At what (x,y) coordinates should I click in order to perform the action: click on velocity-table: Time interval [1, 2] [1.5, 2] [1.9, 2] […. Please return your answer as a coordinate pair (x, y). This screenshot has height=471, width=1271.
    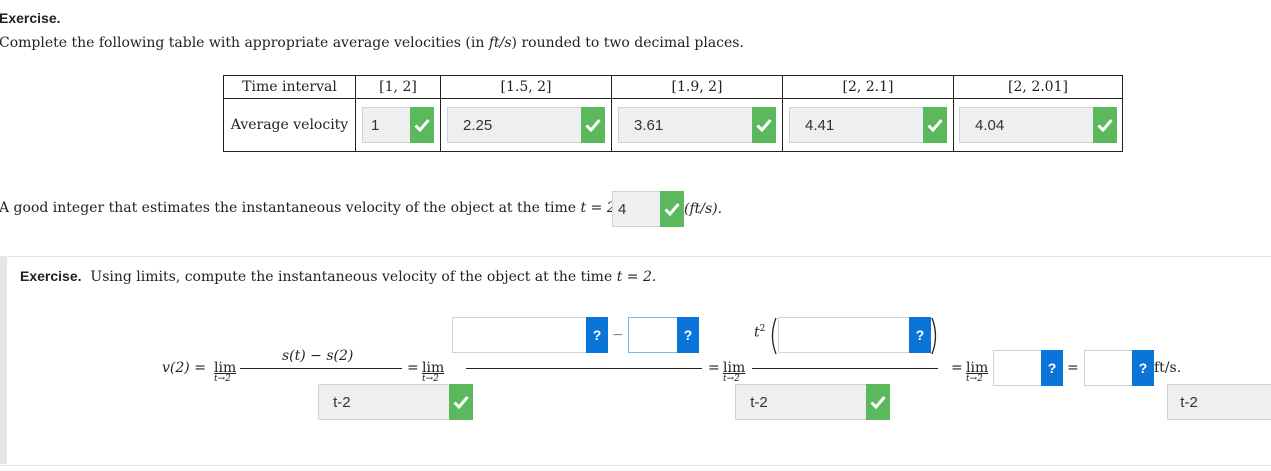
    Looking at the image, I should click on (673, 113).